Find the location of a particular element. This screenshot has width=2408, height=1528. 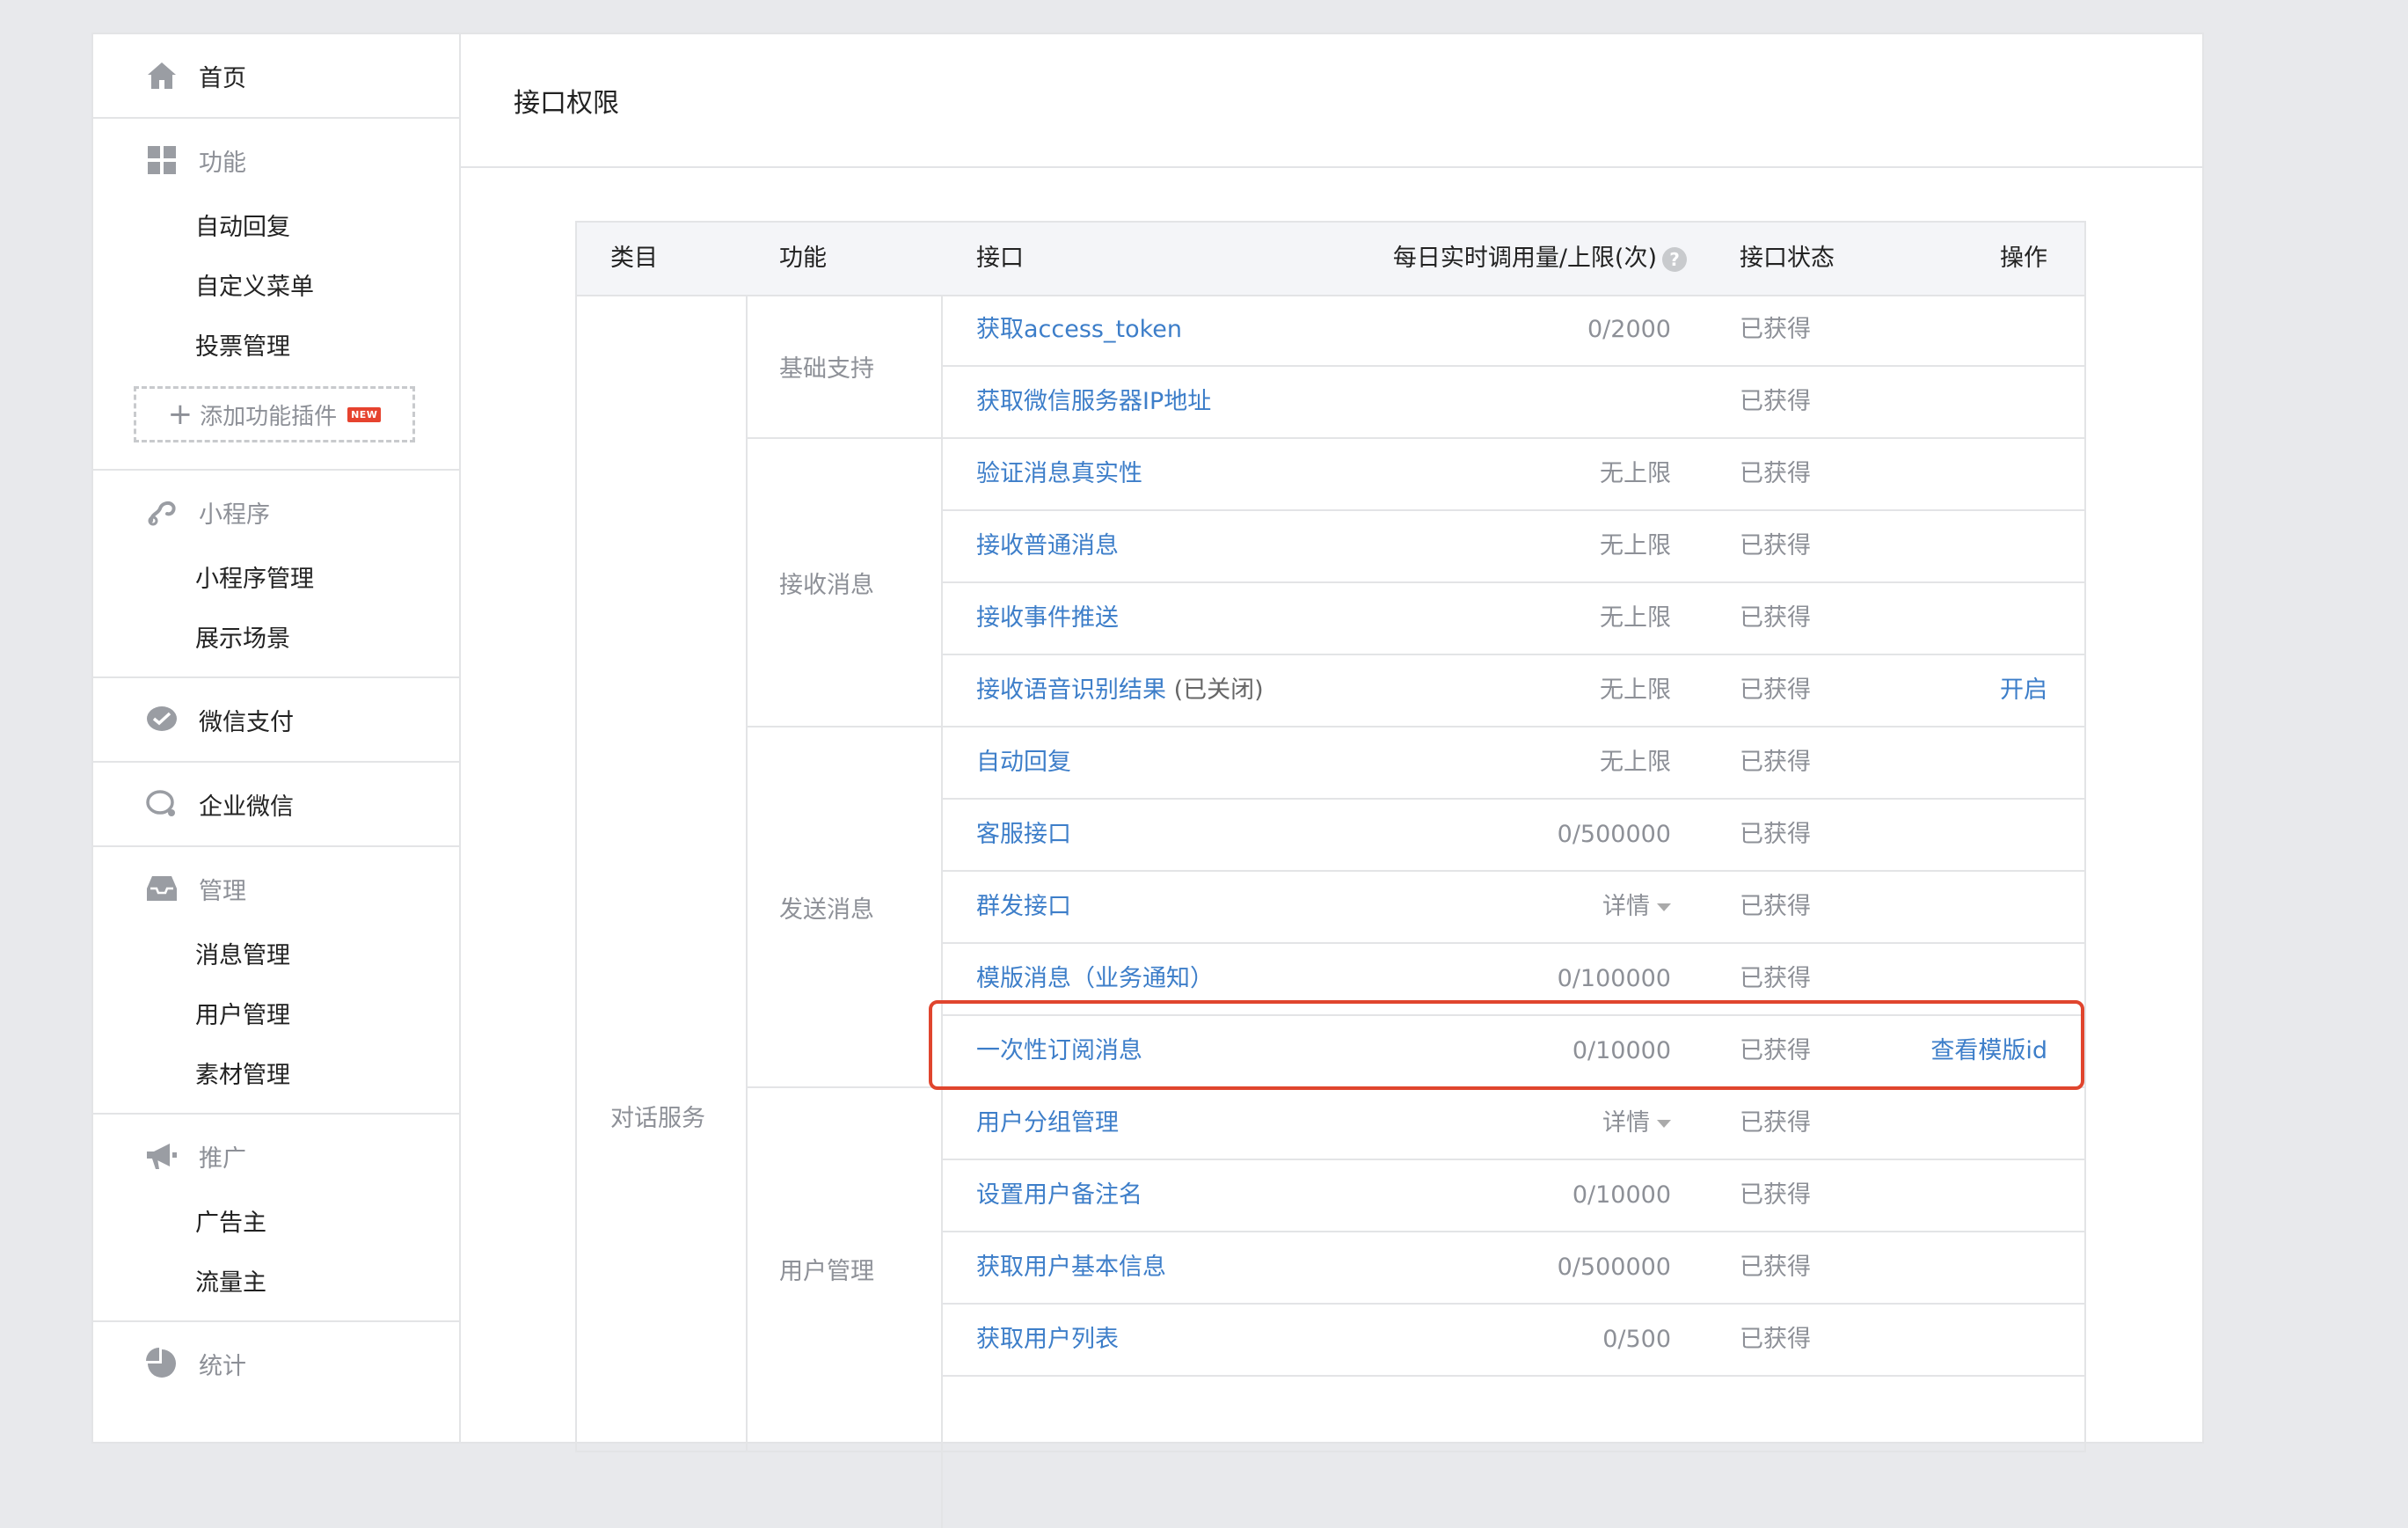

sidebar-section-title: 统计 is located at coordinates (276, 1363).